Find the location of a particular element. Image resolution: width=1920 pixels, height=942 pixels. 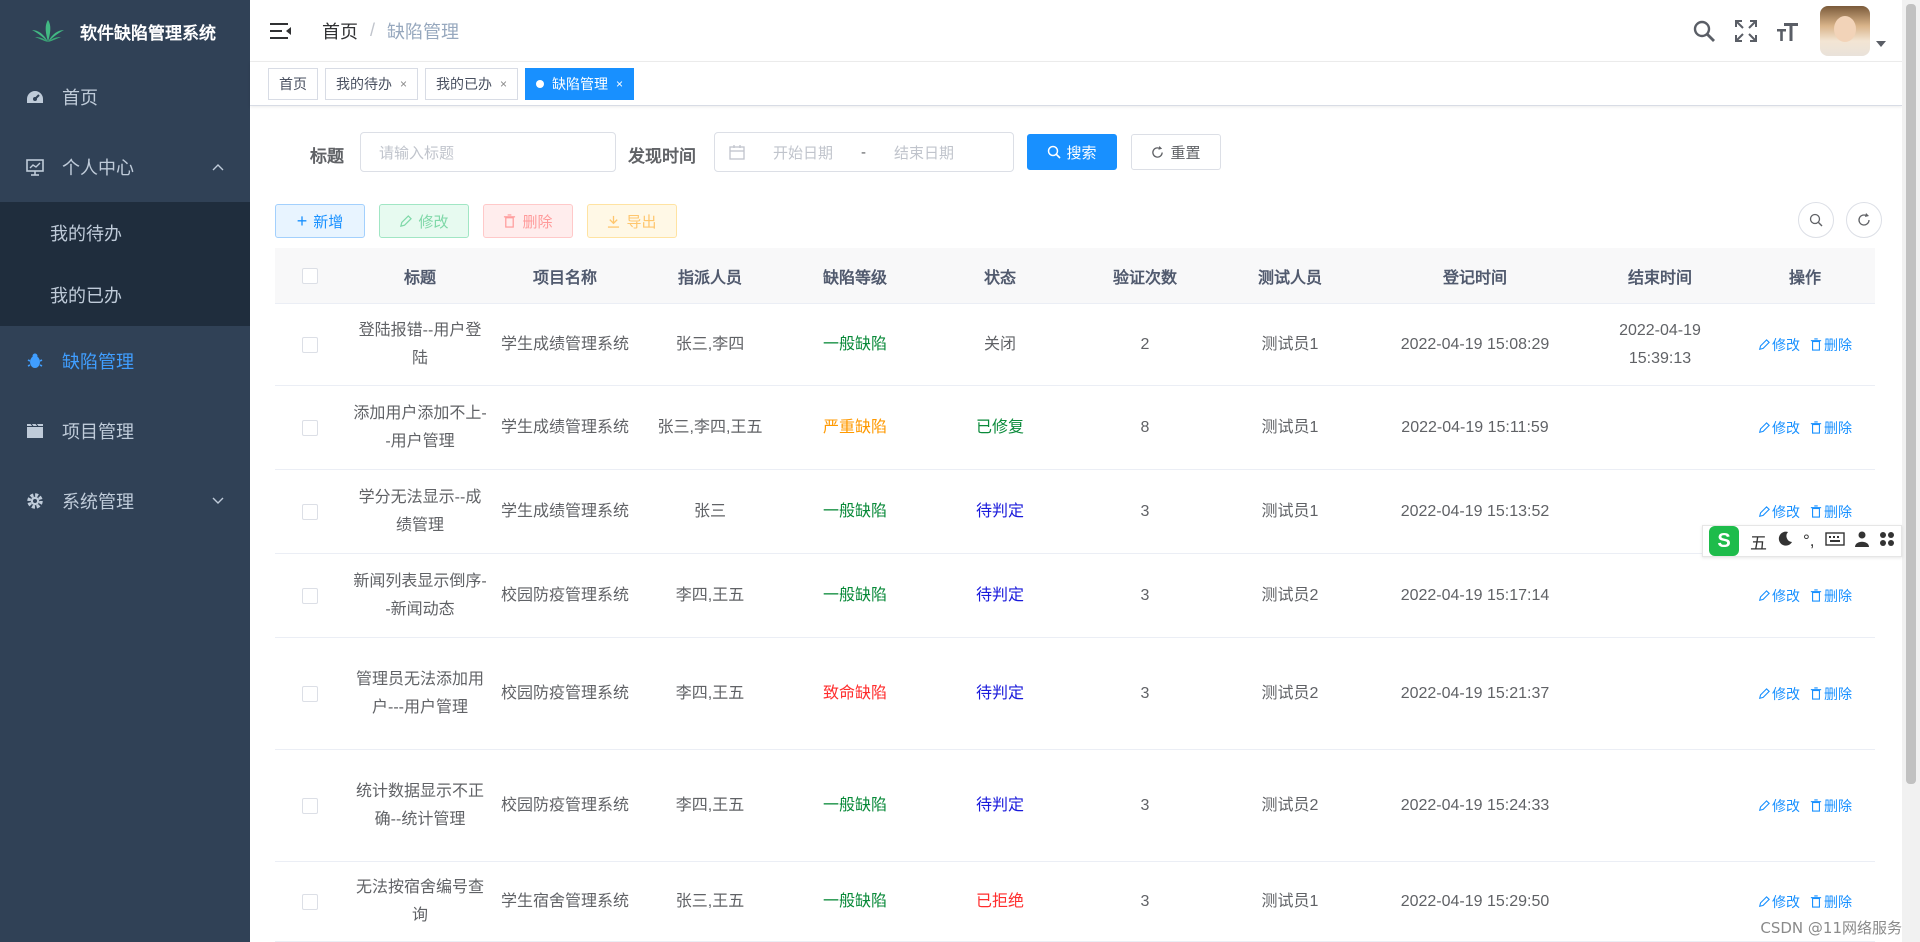

font-size-icon is located at coordinates (1788, 31).